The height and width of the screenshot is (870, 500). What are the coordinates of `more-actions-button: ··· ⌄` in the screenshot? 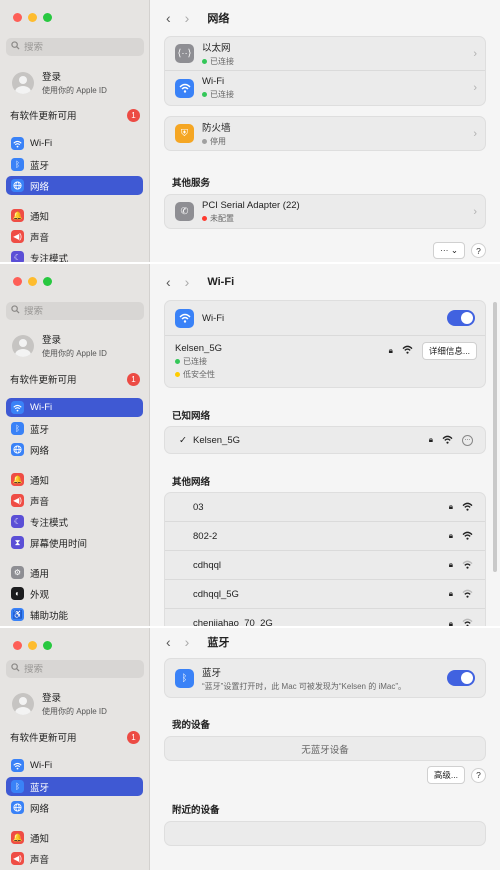 It's located at (449, 250).